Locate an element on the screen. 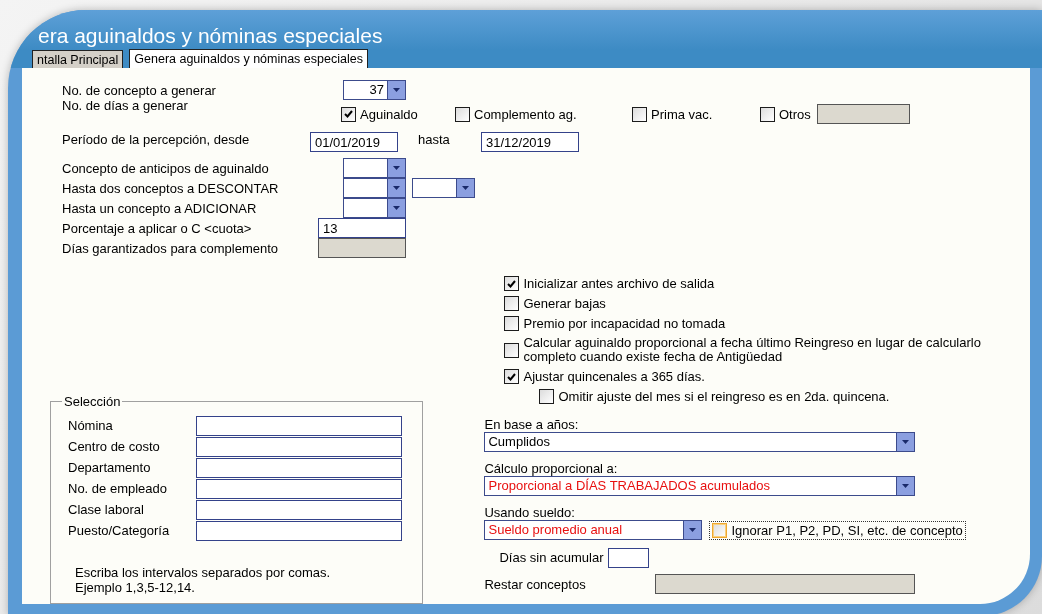 This screenshot has height=614, width=1042. tab: ntalla Principal is located at coordinates (78, 59).